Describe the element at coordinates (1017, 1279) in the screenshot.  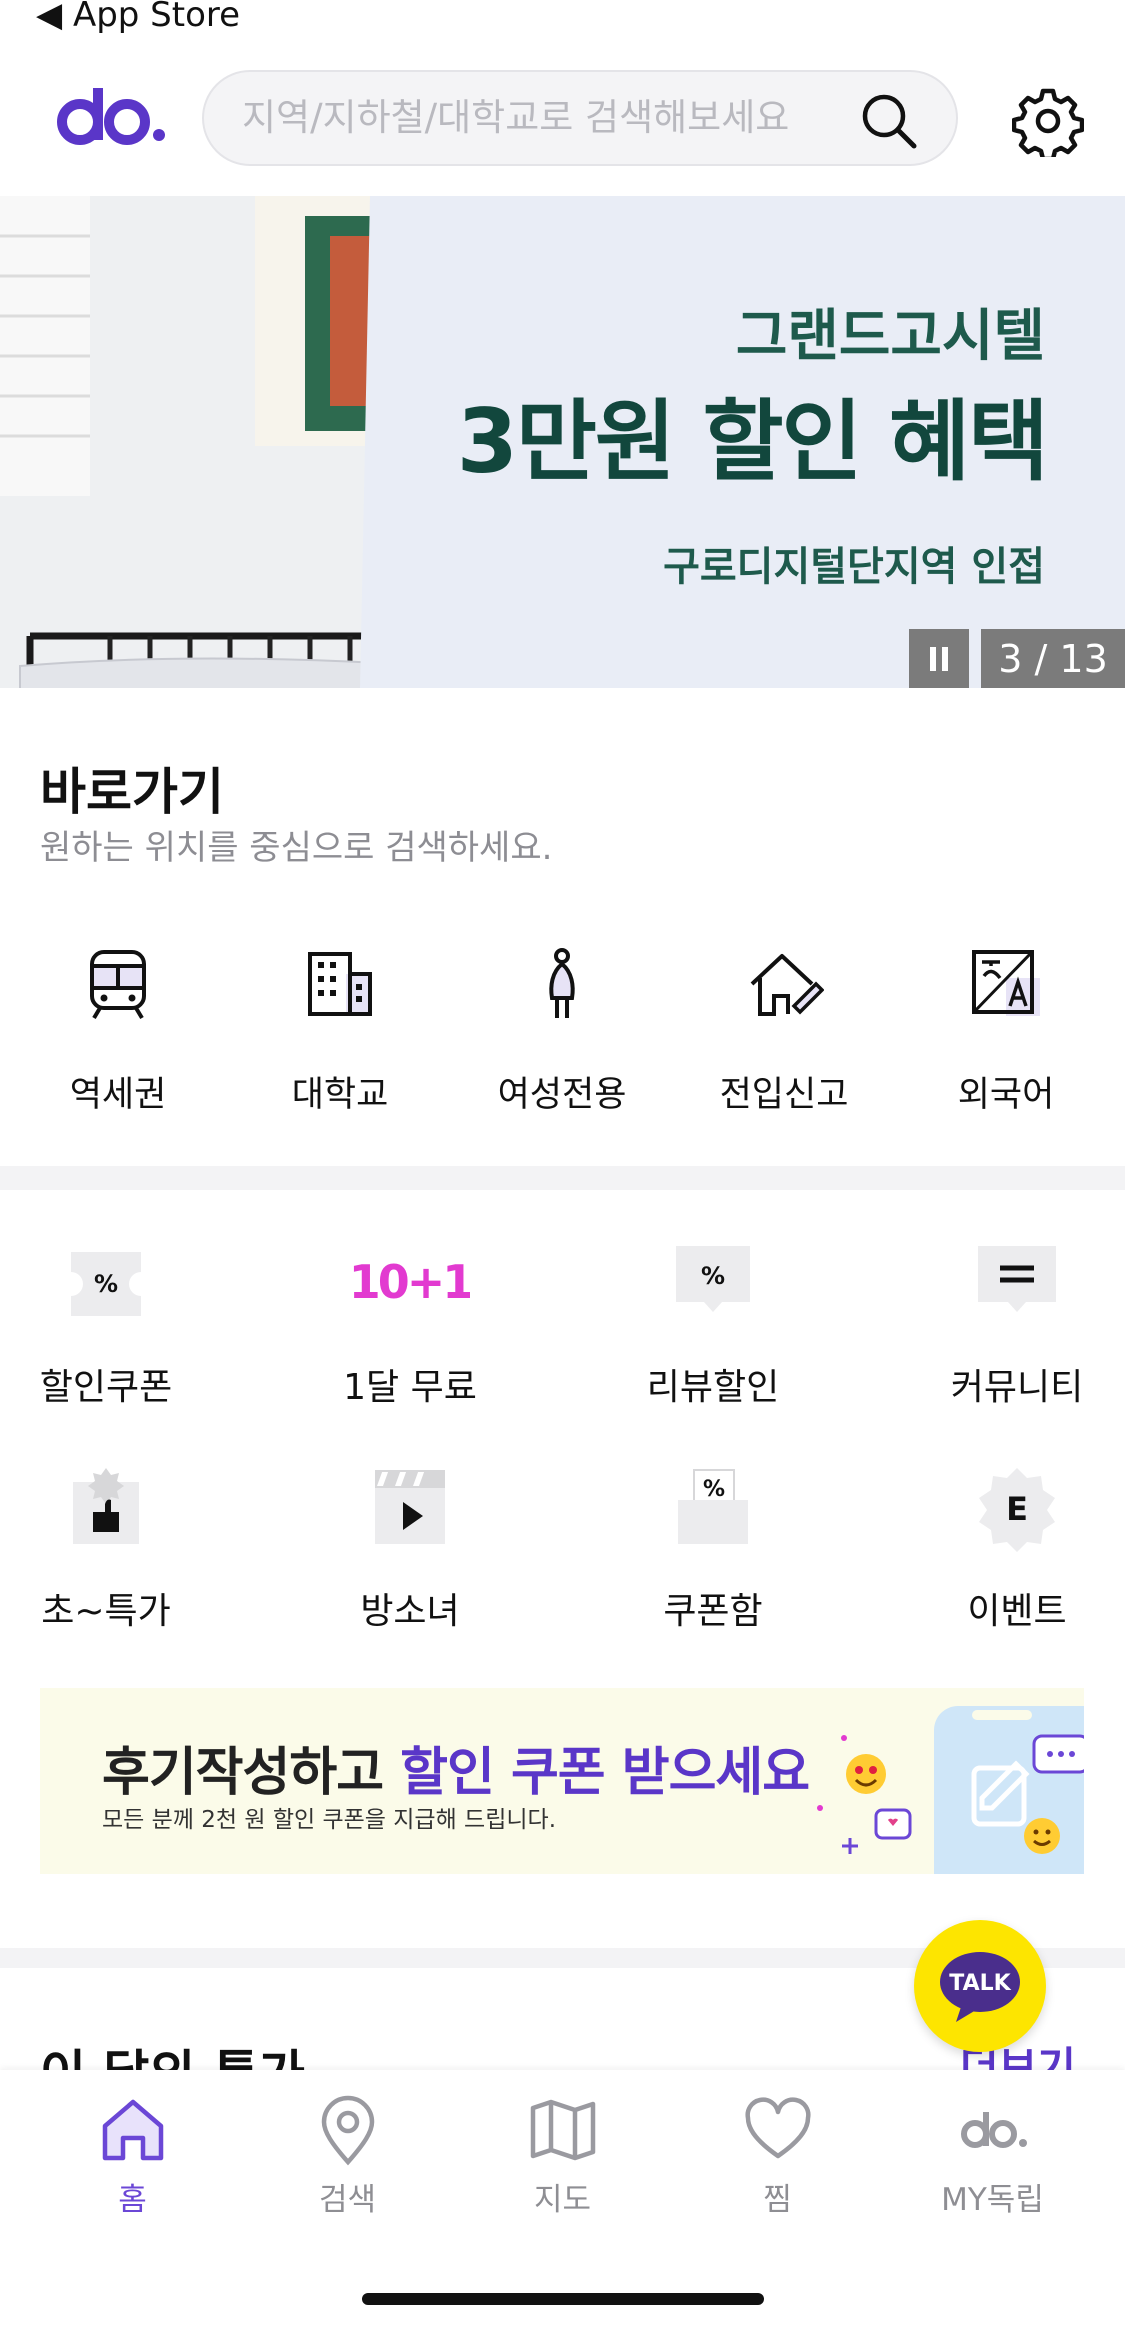
I see `community-icon` at that location.